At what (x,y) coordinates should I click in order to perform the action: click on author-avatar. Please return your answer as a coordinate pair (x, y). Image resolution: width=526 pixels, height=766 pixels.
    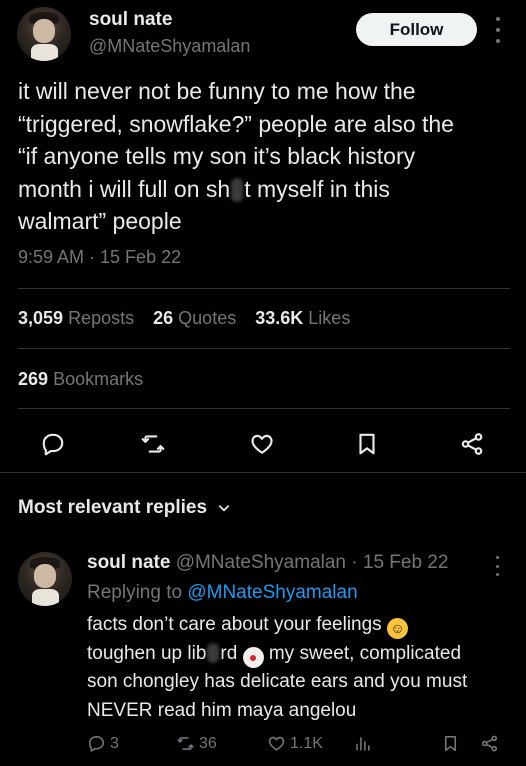
    Looking at the image, I should click on (44, 34).